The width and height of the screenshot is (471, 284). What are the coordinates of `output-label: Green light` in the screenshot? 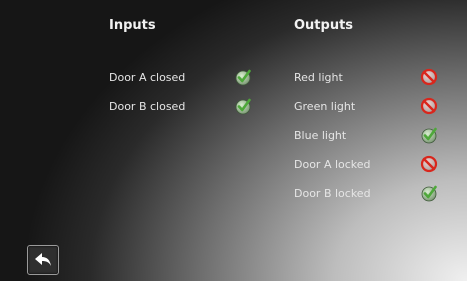 It's located at (325, 106).